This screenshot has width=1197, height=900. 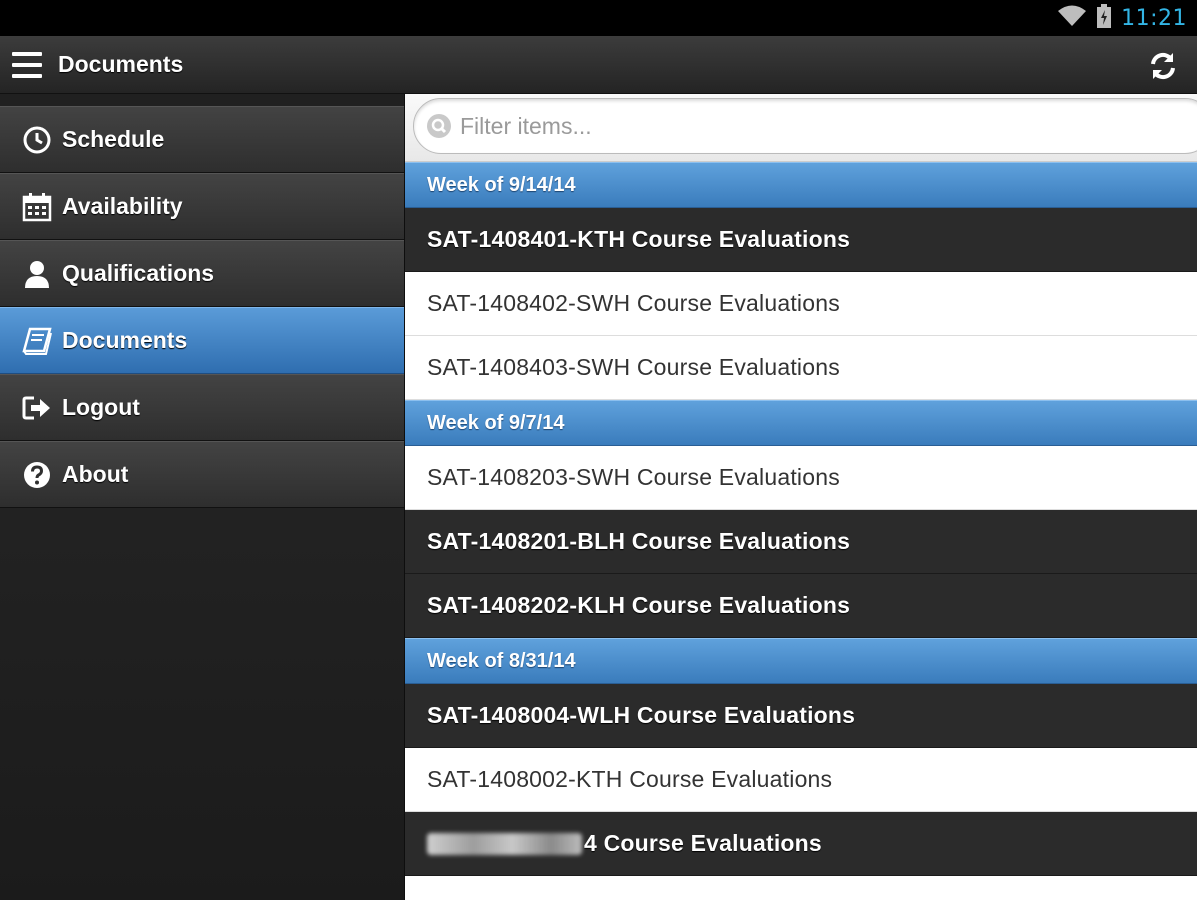 I want to click on sidebar-item-label: Logout, so click(x=101, y=407).